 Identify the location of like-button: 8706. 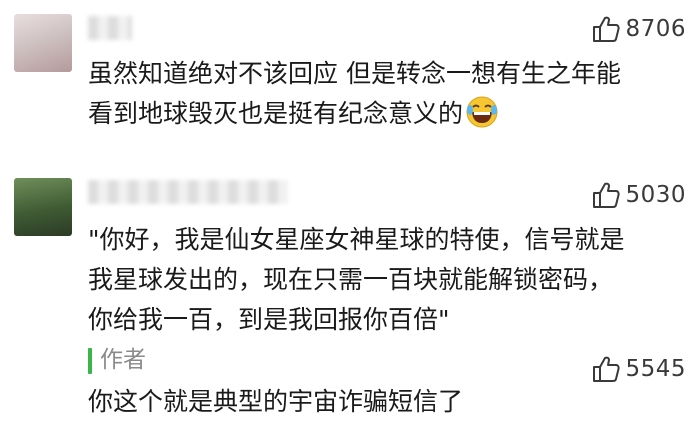
(638, 29).